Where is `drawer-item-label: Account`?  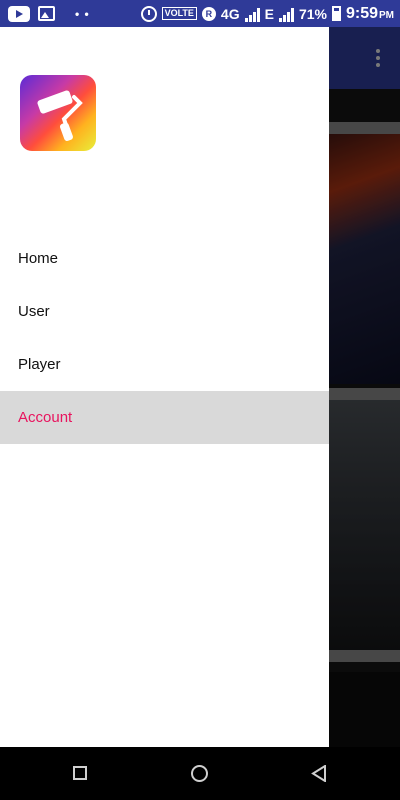
drawer-item-label: Account is located at coordinates (45, 417).